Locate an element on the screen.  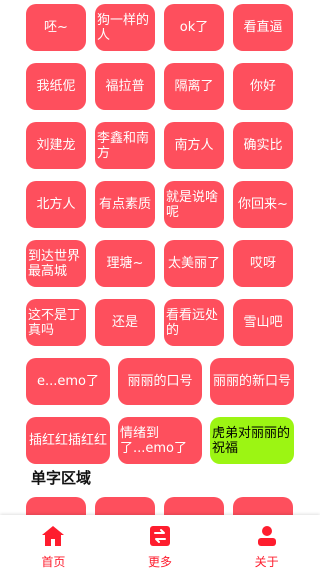
bottom-navigation: 首页 更多 关于 is located at coordinates (160, 546).